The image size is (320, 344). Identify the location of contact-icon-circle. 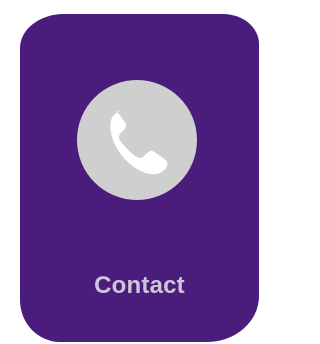
(137, 140).